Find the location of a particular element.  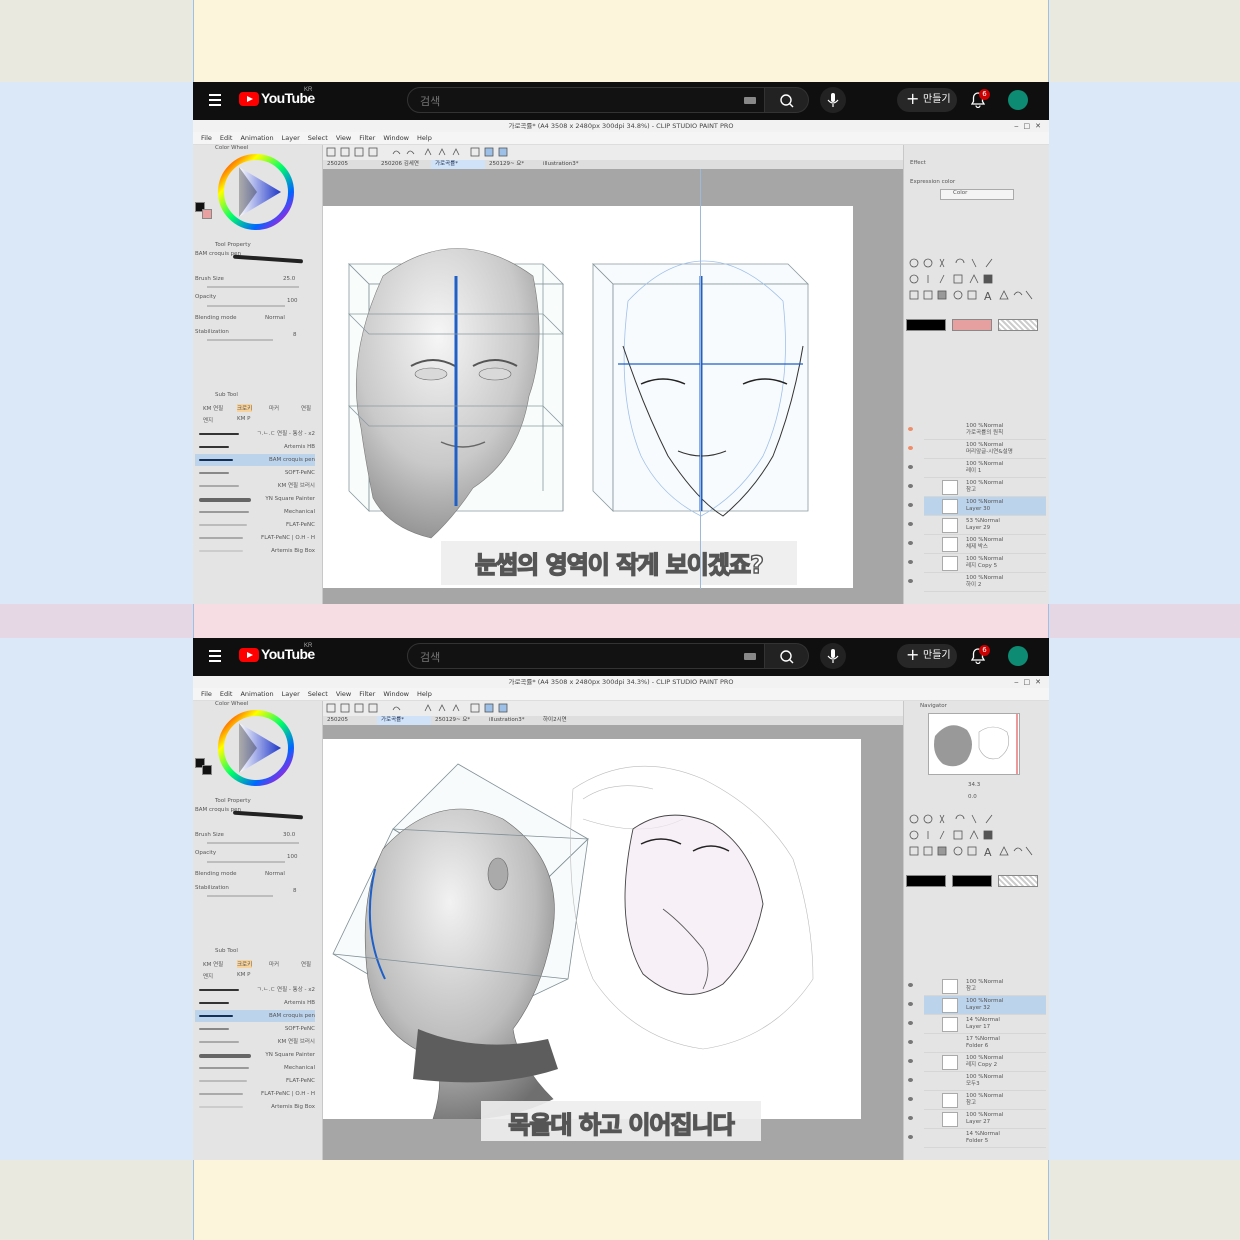

avatar is located at coordinates (1018, 656).